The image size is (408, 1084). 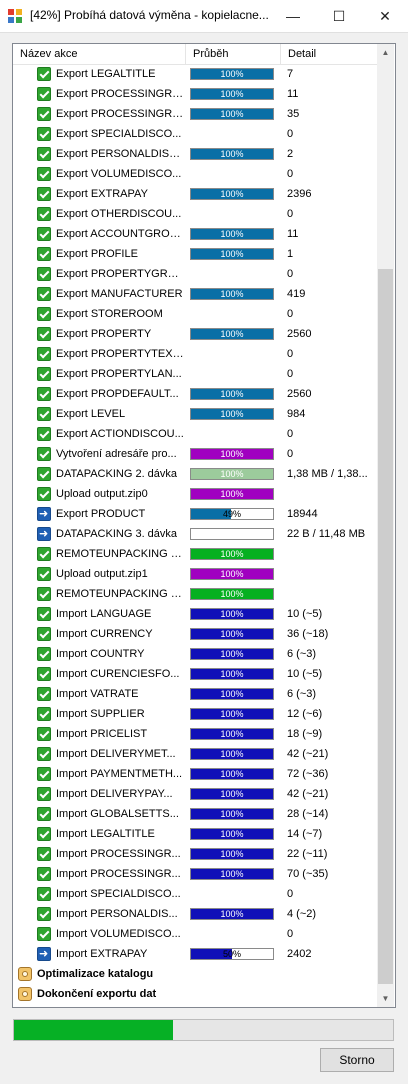 I want to click on list-item: Export STOREROOM 0, so click(x=195, y=314).